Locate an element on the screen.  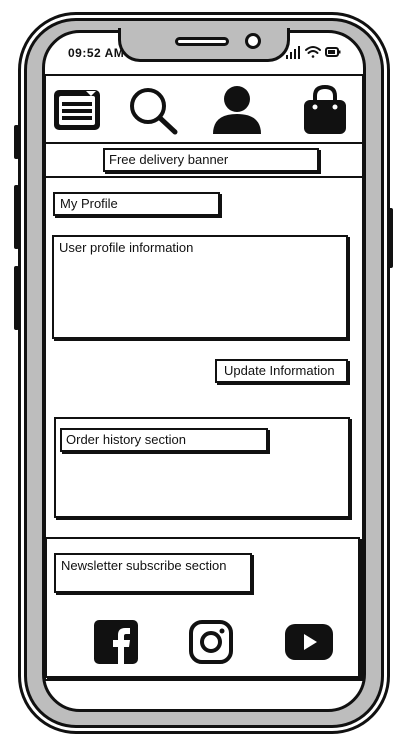
wifi-icon is located at coordinates (313, 52).